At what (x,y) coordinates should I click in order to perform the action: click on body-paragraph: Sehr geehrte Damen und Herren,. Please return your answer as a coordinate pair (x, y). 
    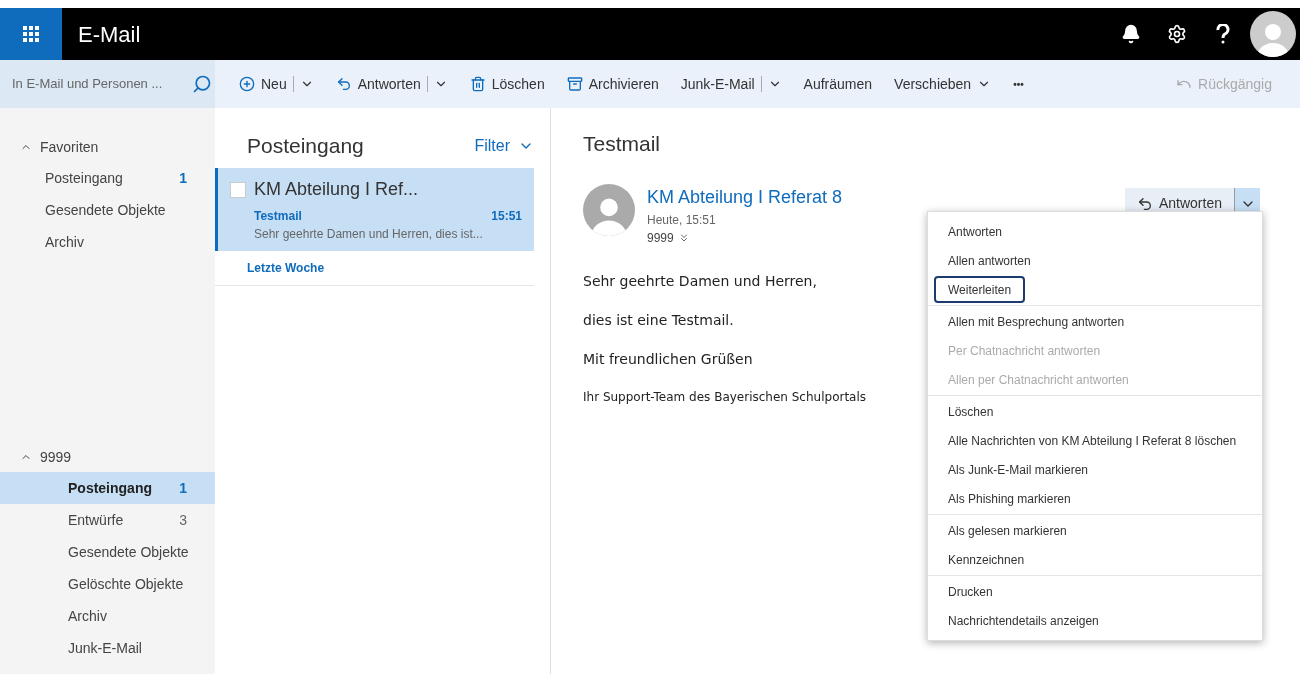
    Looking at the image, I should click on (700, 281).